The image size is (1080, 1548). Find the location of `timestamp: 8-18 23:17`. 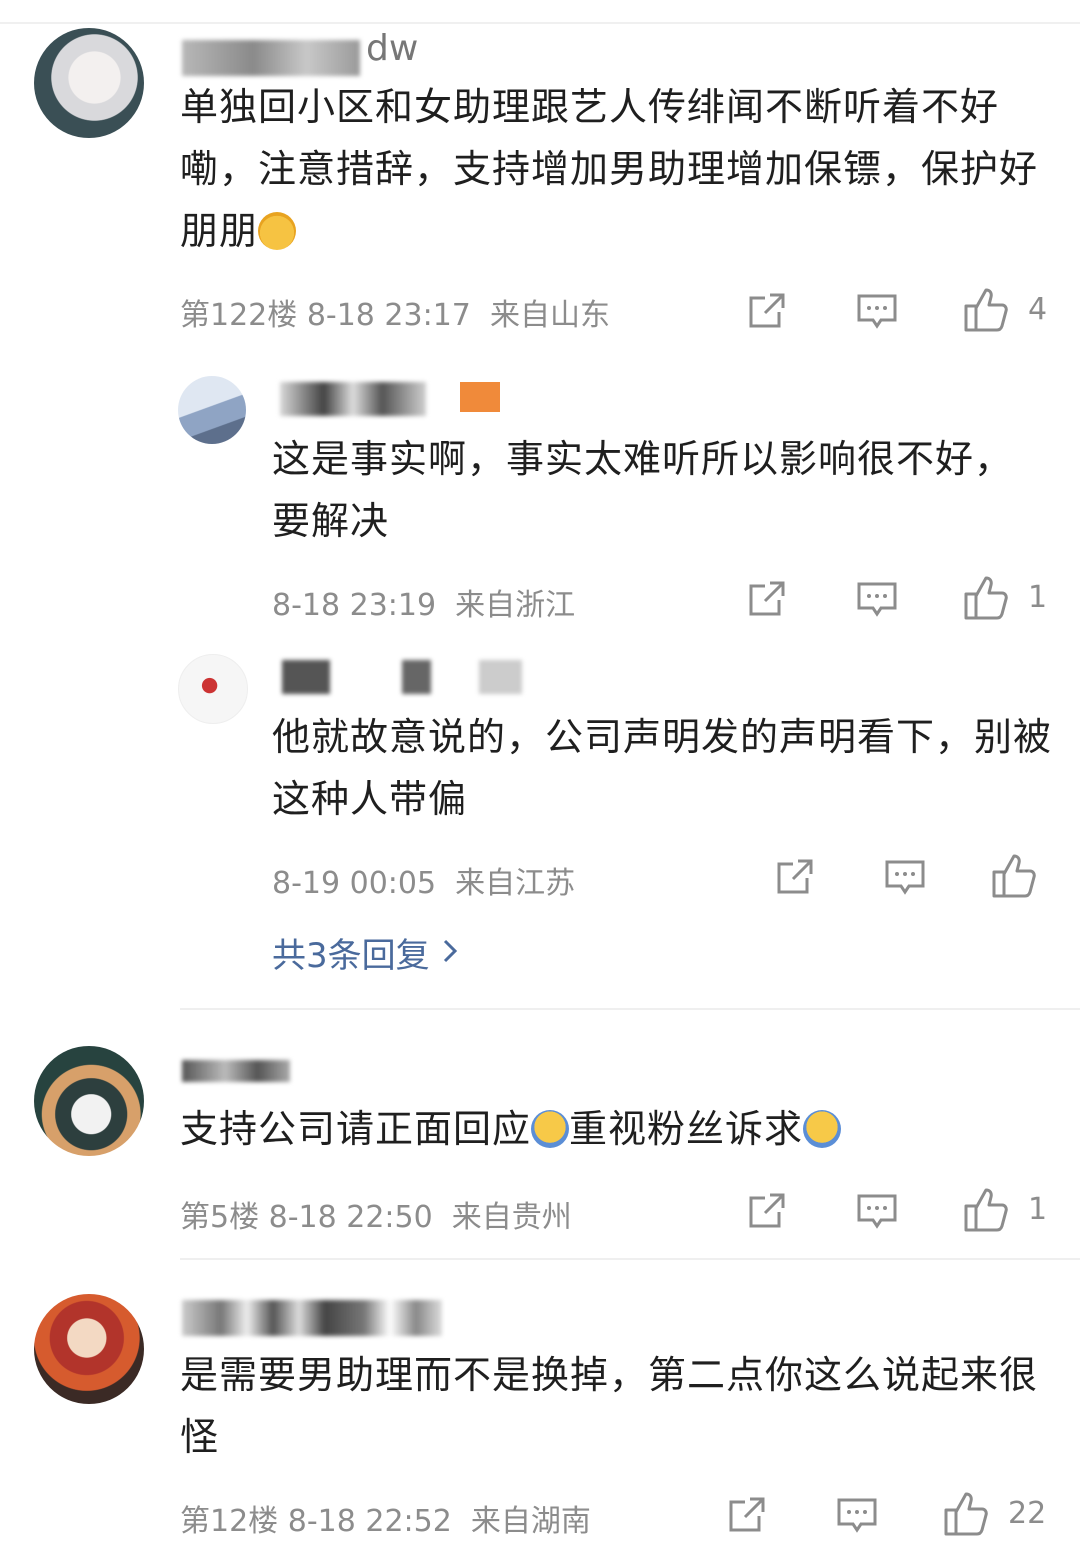

timestamp: 8-18 23:17 is located at coordinates (388, 315).